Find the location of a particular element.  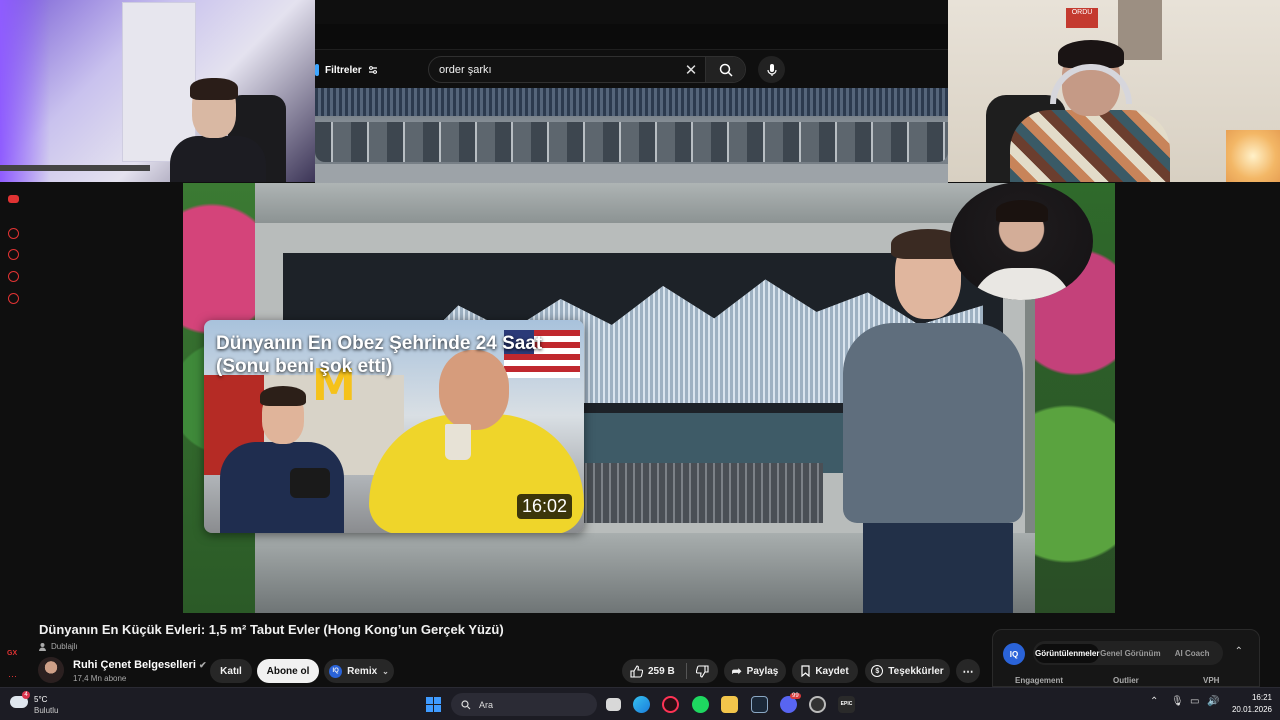

share-button: ➦ Paylaş is located at coordinates (755, 671).